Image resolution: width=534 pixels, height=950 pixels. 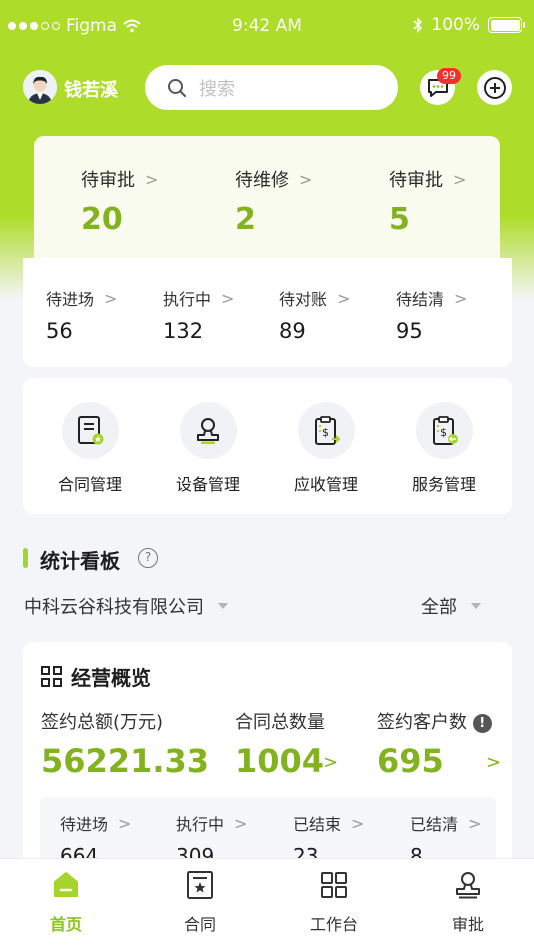 I want to click on metric-value-customers: 695, so click(x=410, y=761).